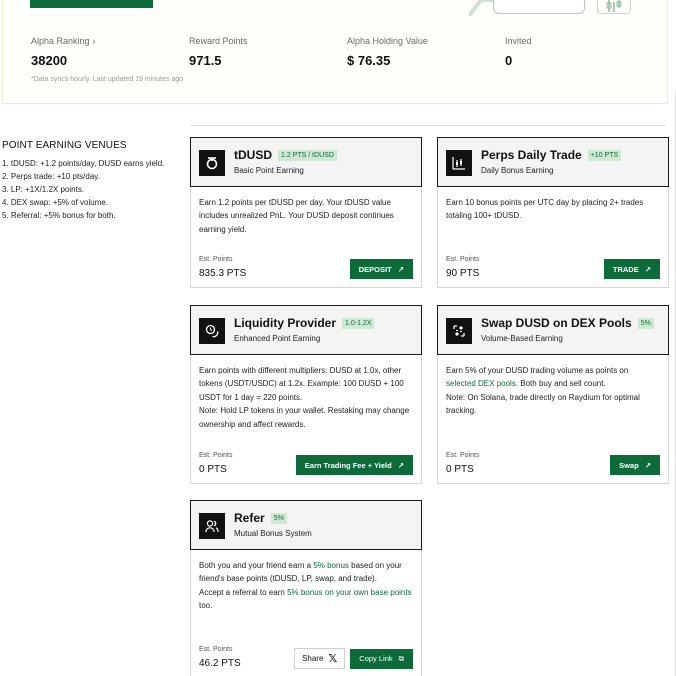 The height and width of the screenshot is (676, 676). Describe the element at coordinates (91, 4) in the screenshot. I see `primary-action-button` at that location.